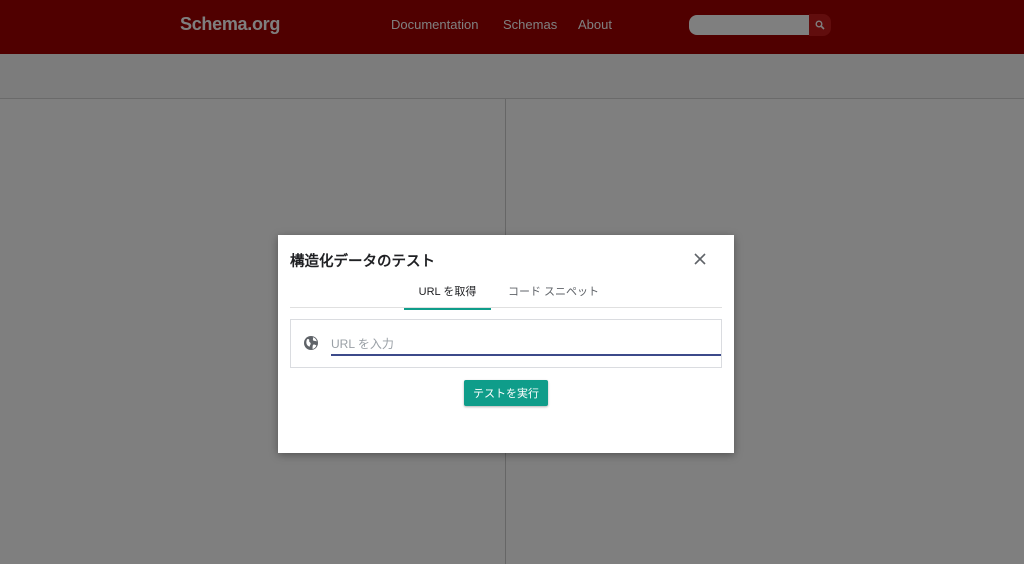 Image resolution: width=1024 pixels, height=564 pixels. I want to click on dialog-title: 構造化データのテスト, so click(362, 262).